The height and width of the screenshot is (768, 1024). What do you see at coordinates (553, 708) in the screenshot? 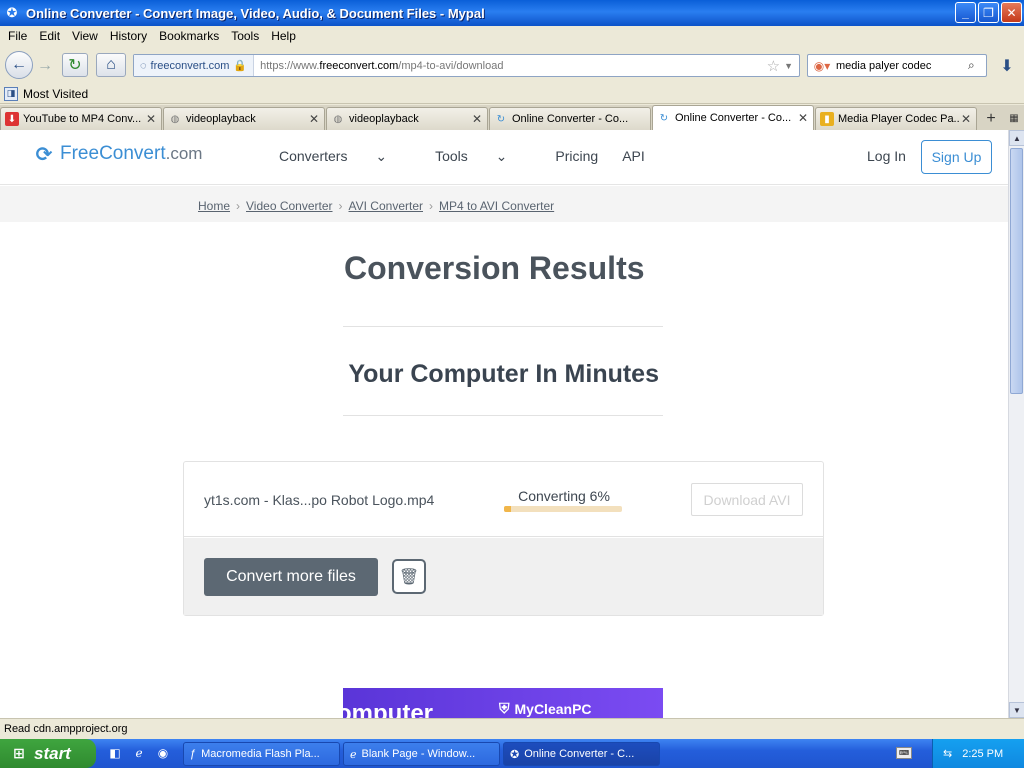
I see `ad-brand-label: MyCleanPC` at bounding box center [553, 708].